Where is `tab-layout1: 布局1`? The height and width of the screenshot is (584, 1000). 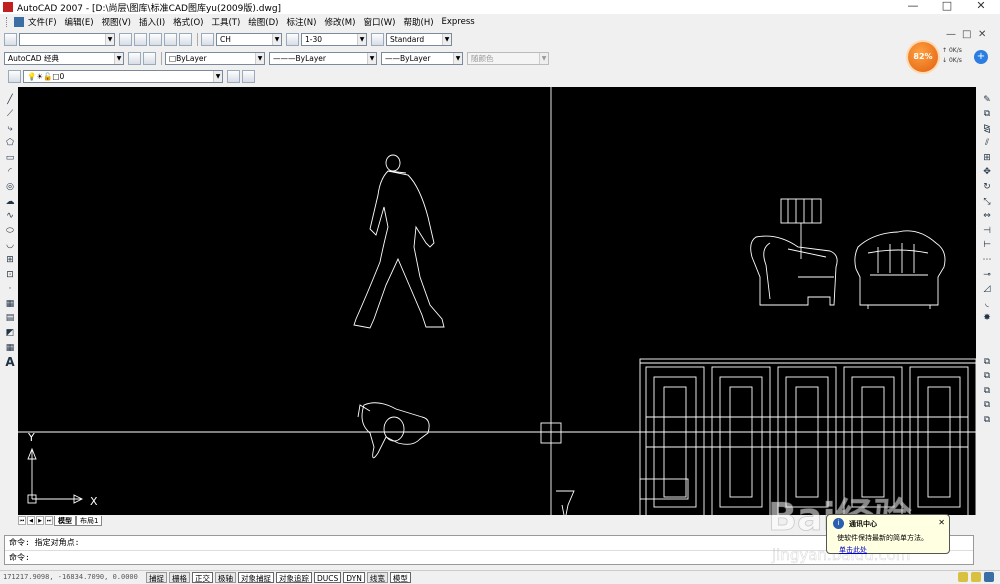 tab-layout1: 布局1 is located at coordinates (89, 520).